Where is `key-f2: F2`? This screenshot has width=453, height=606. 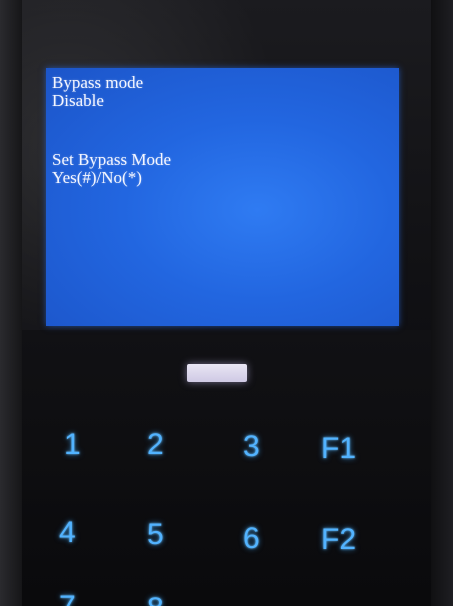 key-f2: F2 is located at coordinates (338, 540).